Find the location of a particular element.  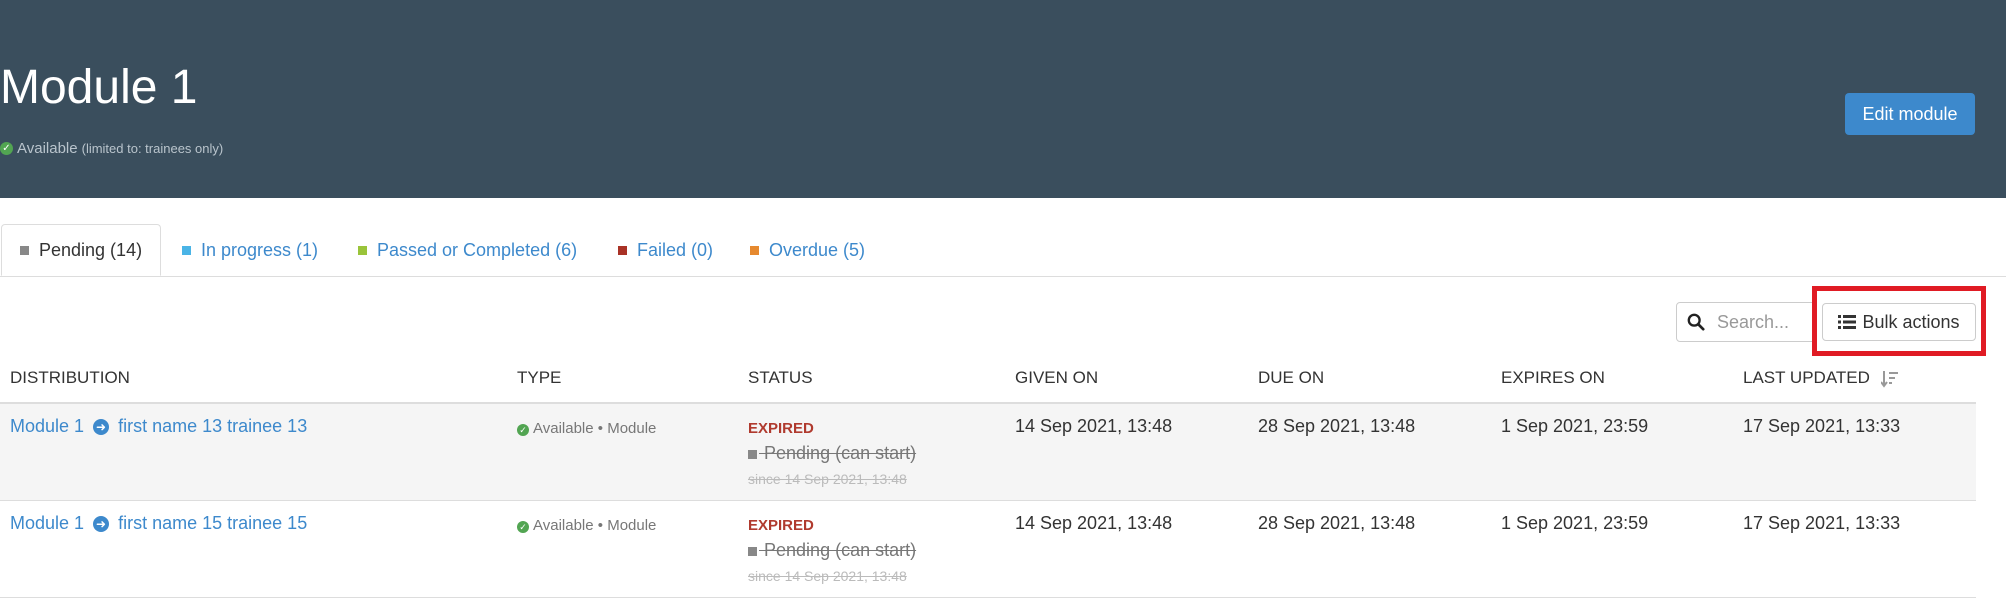

tab-failed: Failed (0) is located at coordinates (665, 250).